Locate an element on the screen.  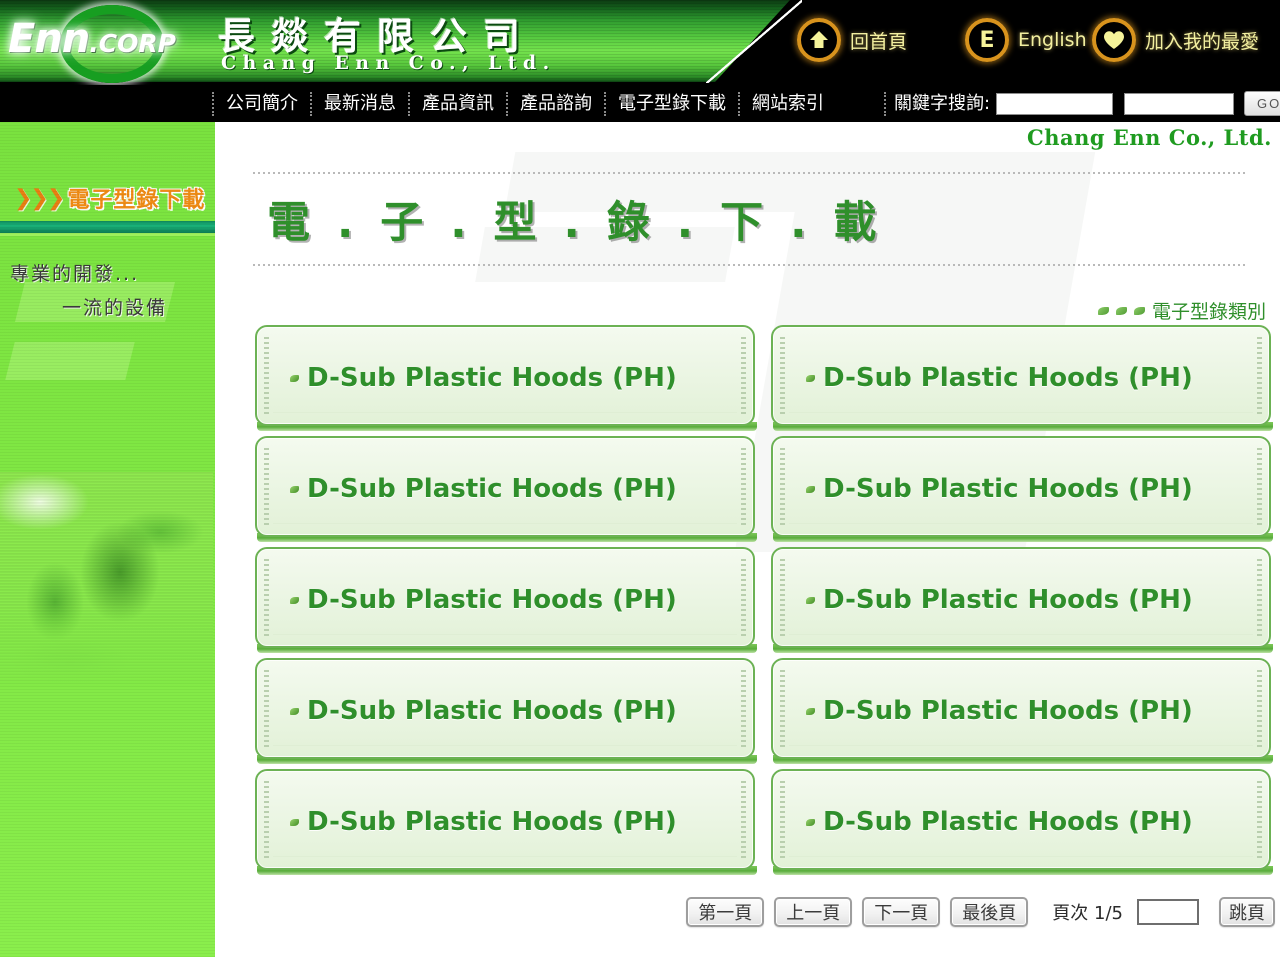
header-link-home: 回首頁 is located at coordinates (852, 40).